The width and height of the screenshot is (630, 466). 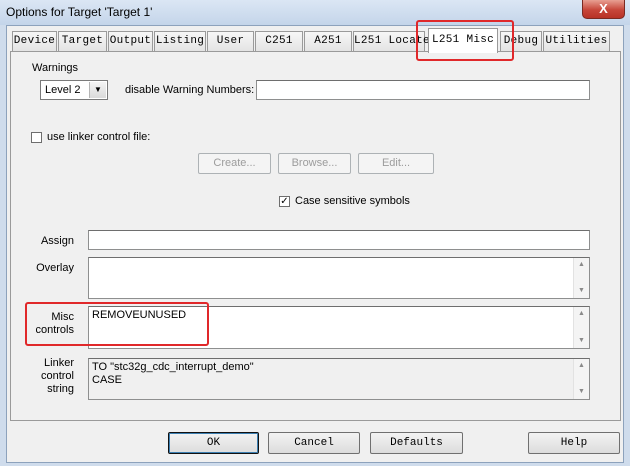 What do you see at coordinates (34, 41) in the screenshot?
I see `tab-device: Device` at bounding box center [34, 41].